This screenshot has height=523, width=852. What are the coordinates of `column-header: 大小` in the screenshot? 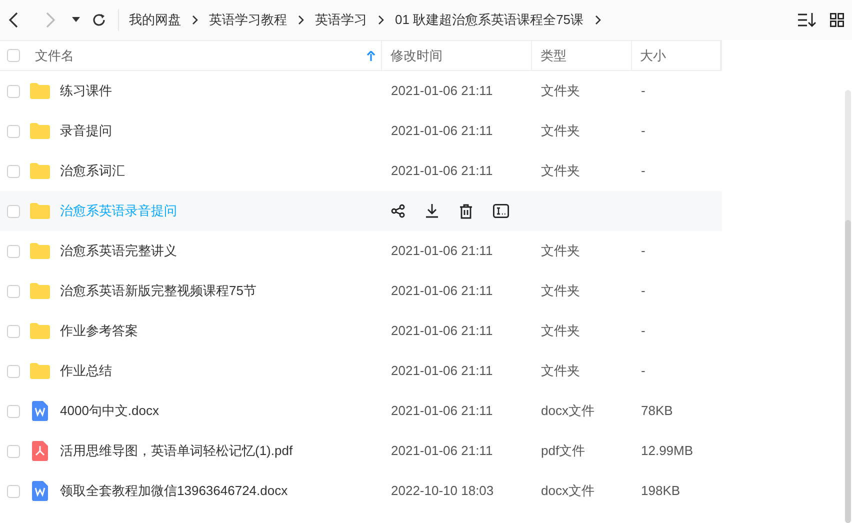 It's located at (653, 56).